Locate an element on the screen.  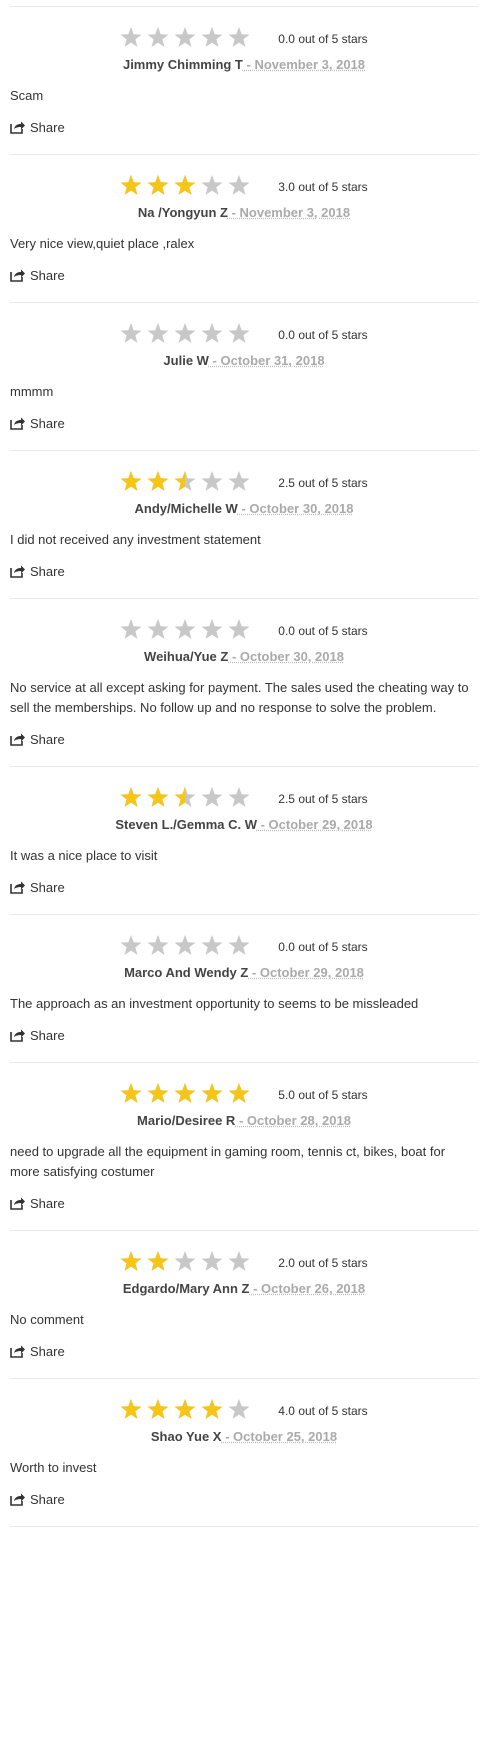
rating-text: 4.0 out of 5 stars is located at coordinates (323, 1411).